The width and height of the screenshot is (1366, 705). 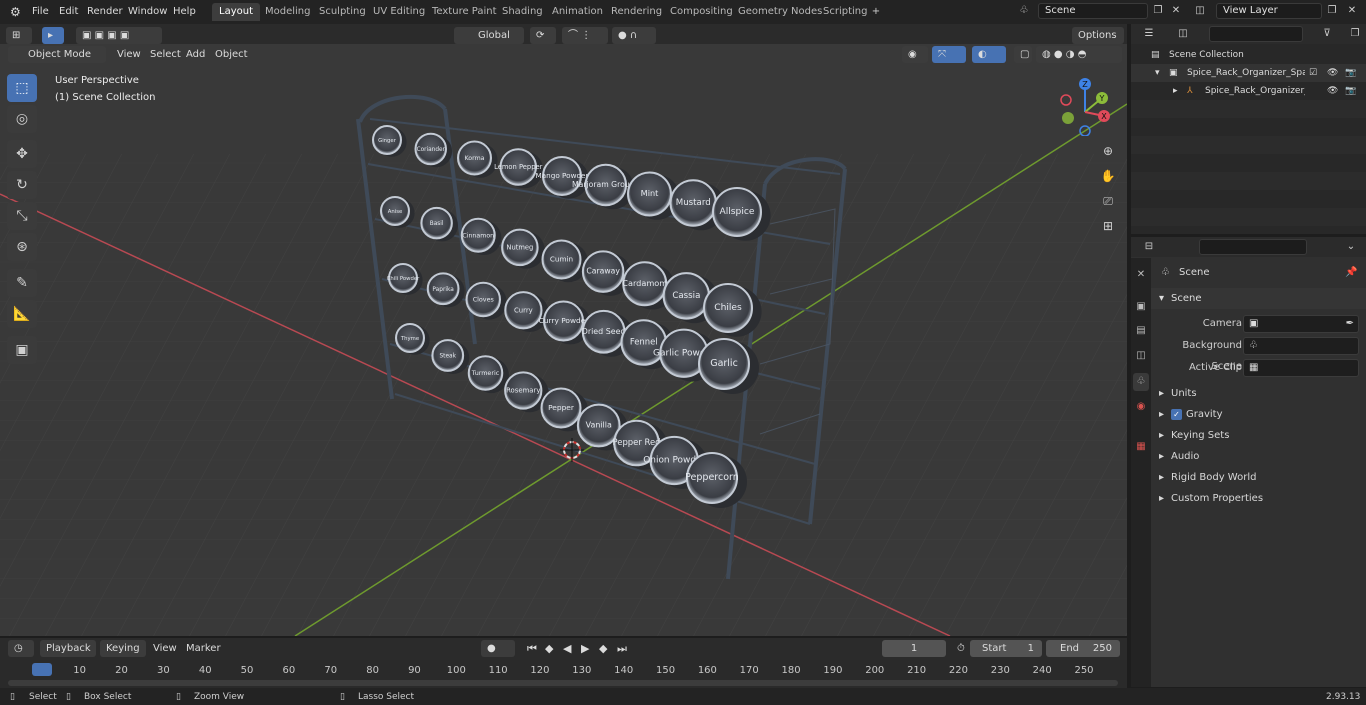 What do you see at coordinates (876, 12) in the screenshot?
I see `add-workspace-icon: +` at bounding box center [876, 12].